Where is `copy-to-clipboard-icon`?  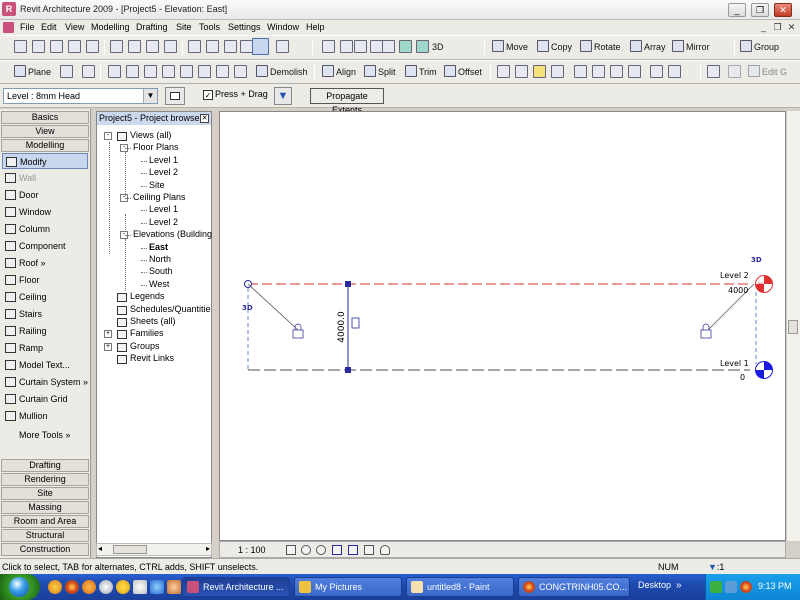
copy-to-clipboard-icon is located at coordinates (503, 71).